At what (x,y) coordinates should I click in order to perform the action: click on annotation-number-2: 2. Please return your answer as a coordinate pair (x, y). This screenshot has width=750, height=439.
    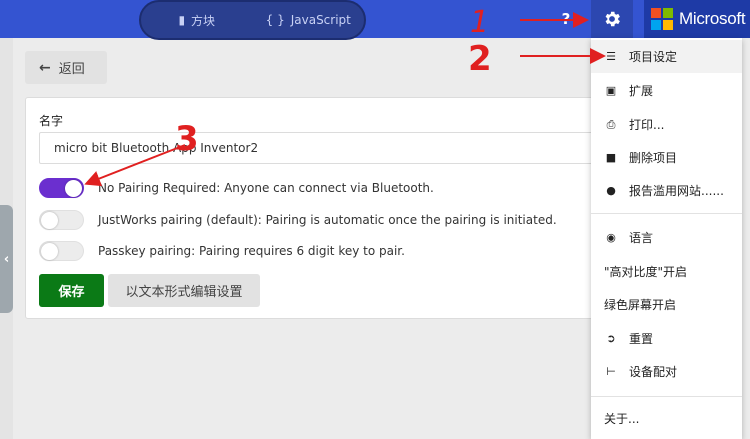
    Looking at the image, I should click on (480, 59).